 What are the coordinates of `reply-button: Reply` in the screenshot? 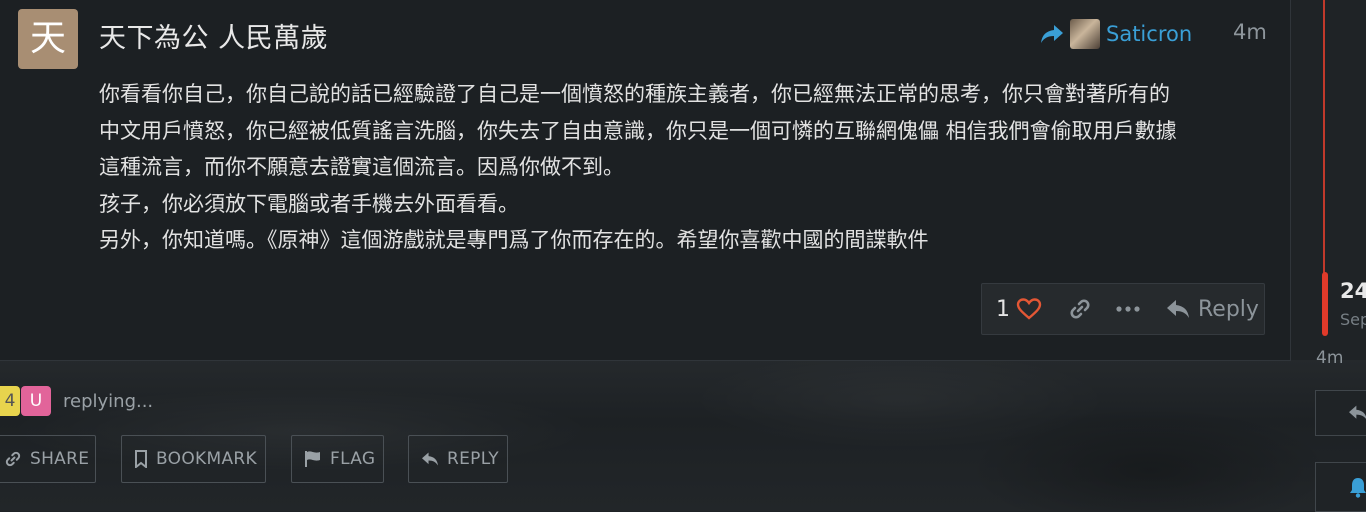 It's located at (1212, 309).